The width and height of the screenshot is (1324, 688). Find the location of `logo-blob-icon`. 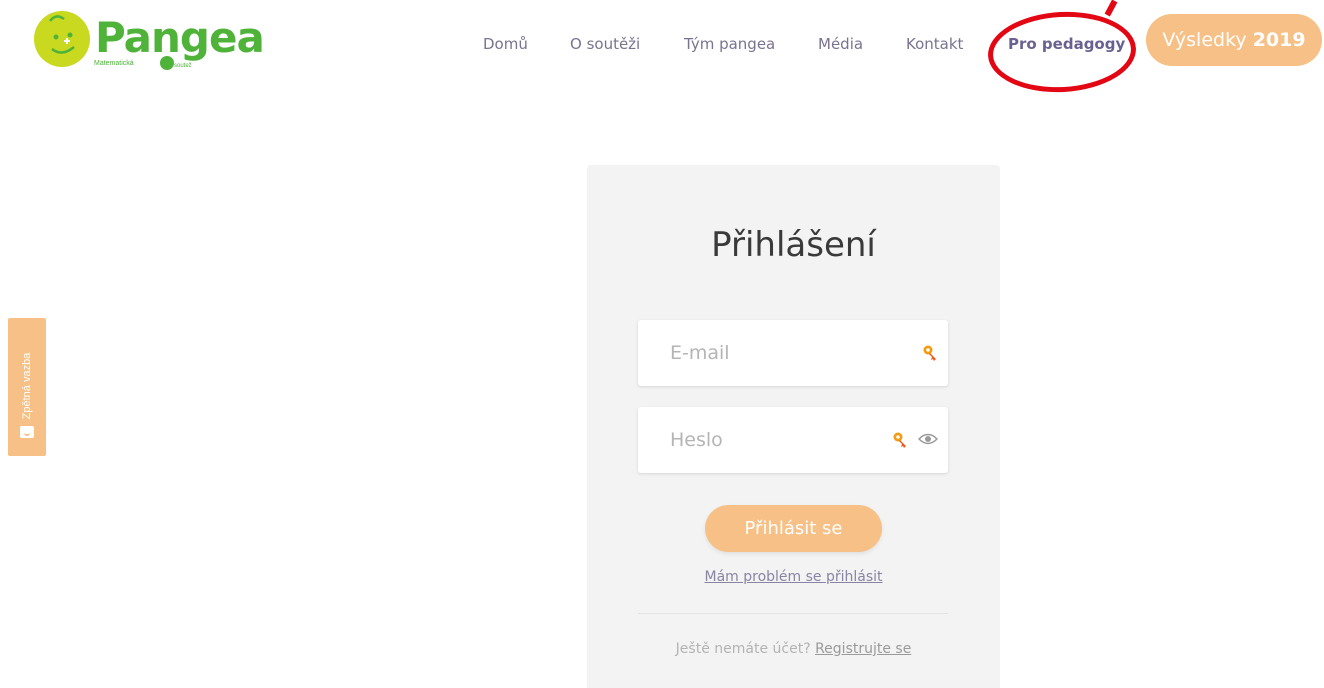

logo-blob-icon is located at coordinates (167, 63).